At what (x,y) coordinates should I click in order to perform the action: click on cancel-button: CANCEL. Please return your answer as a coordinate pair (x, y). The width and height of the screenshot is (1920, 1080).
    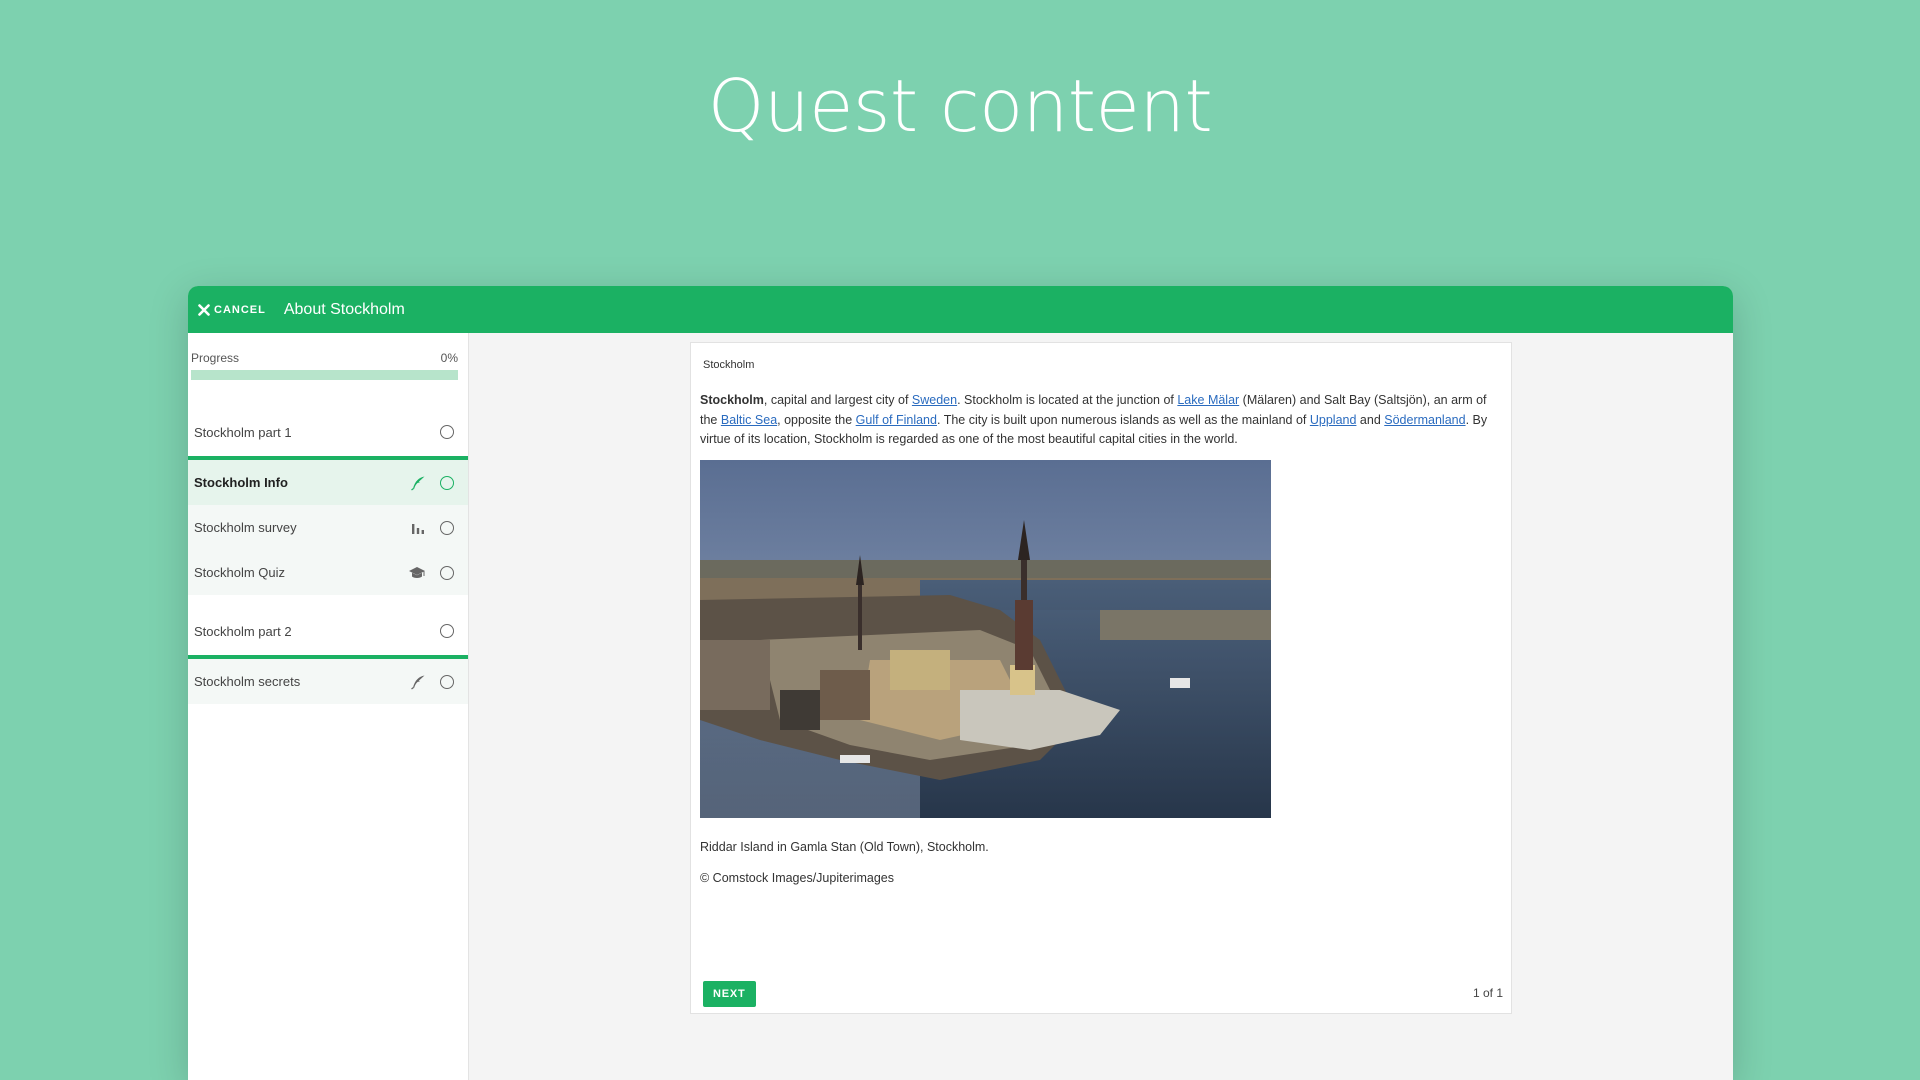
    Looking at the image, I should click on (232, 310).